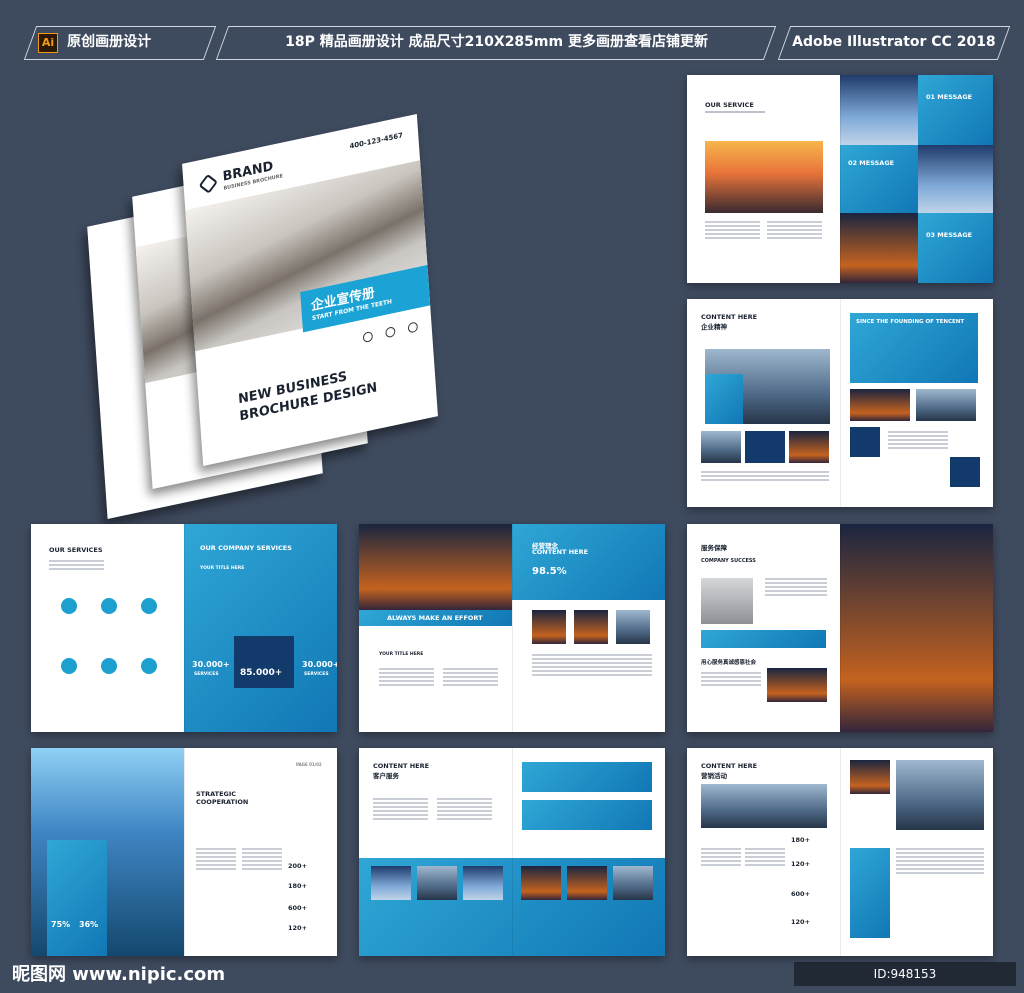  What do you see at coordinates (298, 886) in the screenshot?
I see `value-2: 180+` at bounding box center [298, 886].